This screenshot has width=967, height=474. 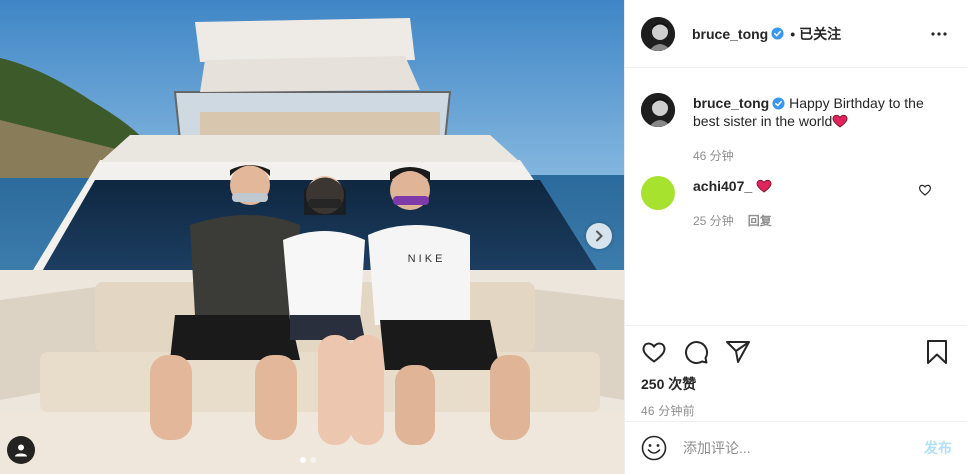 I want to click on more-dots-icon, so click(x=939, y=33).